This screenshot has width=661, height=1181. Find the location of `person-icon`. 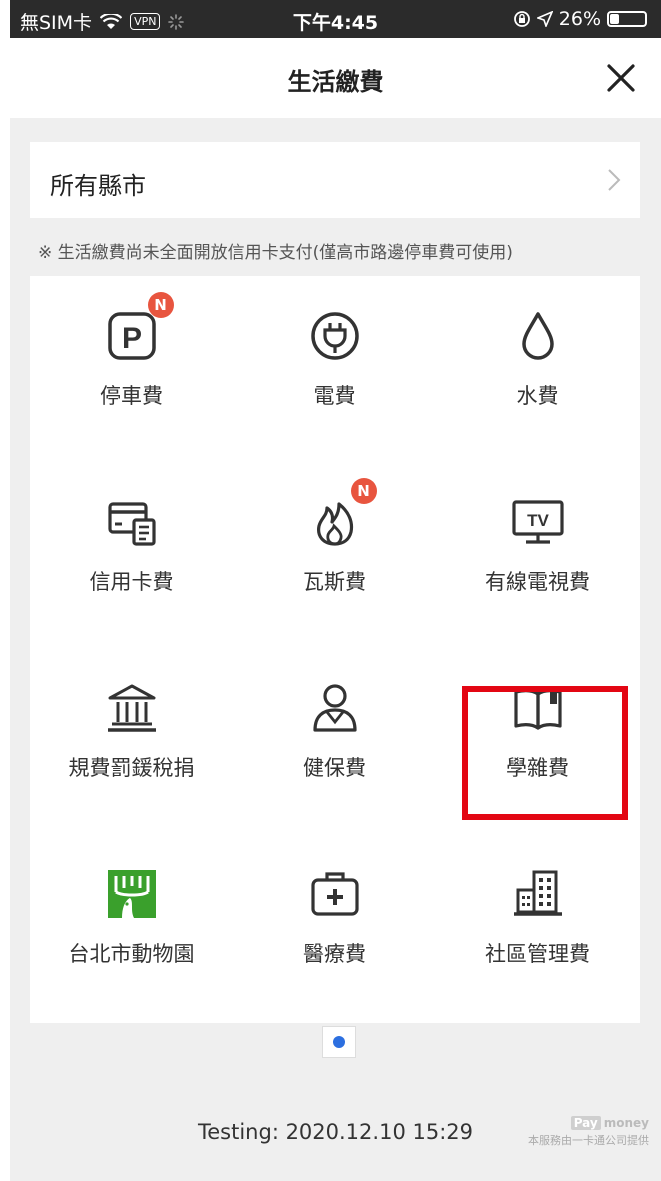

person-icon is located at coordinates (334, 708).